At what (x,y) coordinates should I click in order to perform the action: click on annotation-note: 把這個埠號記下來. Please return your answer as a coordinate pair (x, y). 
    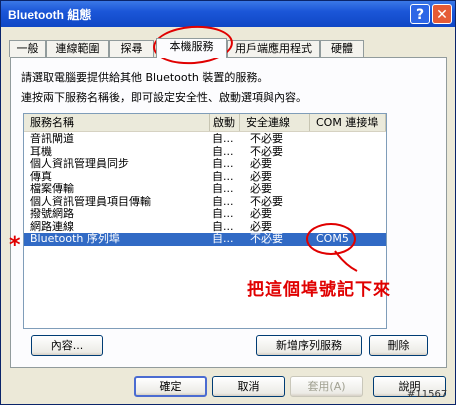
    Looking at the image, I should click on (319, 290).